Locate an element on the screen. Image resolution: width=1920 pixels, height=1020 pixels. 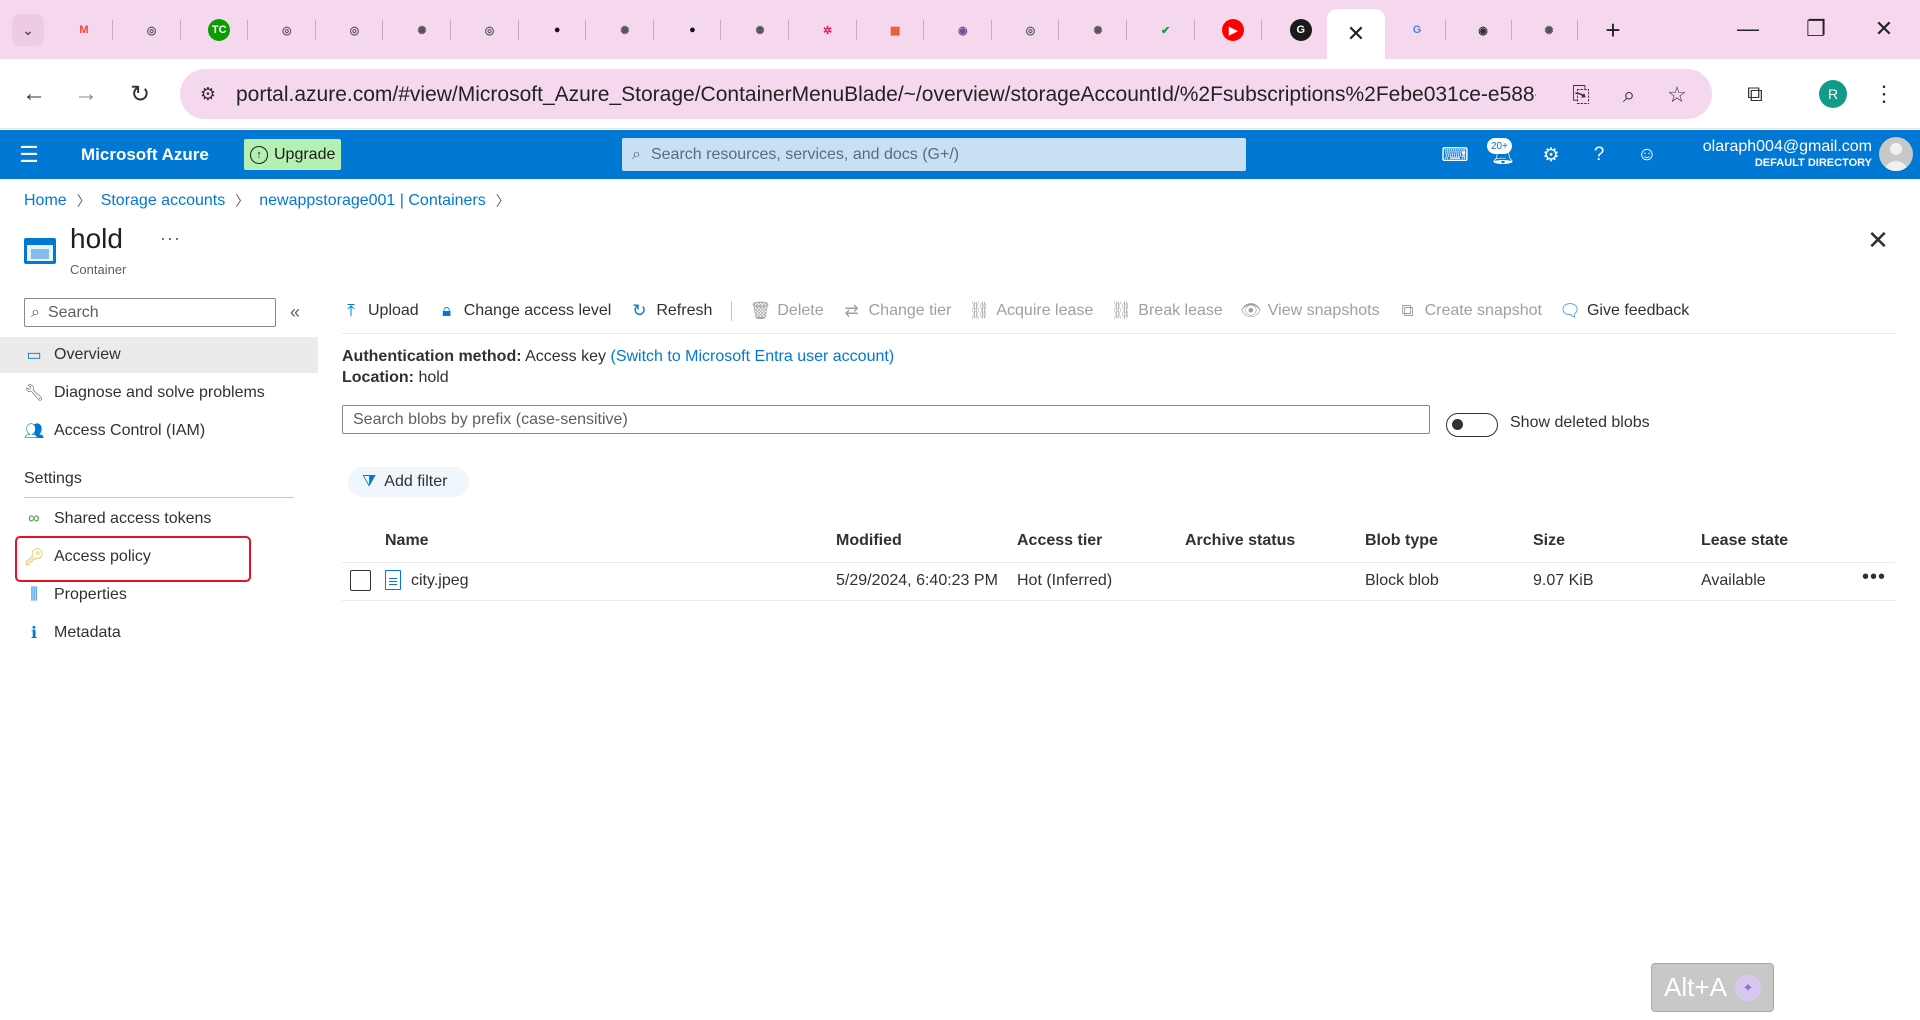
settings-gear-icon: ⚙ is located at coordinates (1551, 155).